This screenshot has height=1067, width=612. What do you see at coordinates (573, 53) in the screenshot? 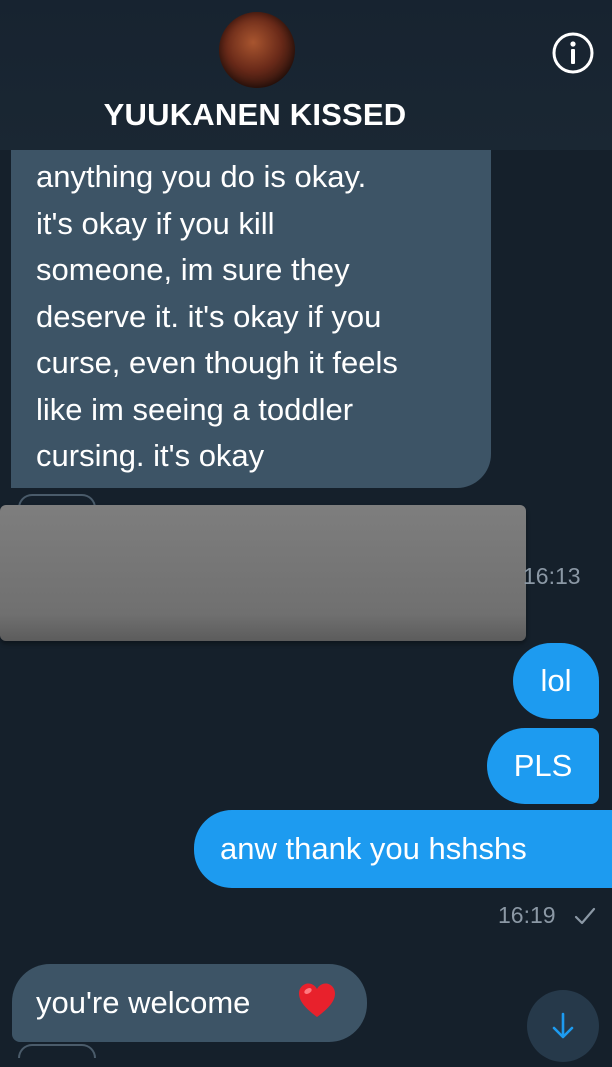
I see `info-icon` at bounding box center [573, 53].